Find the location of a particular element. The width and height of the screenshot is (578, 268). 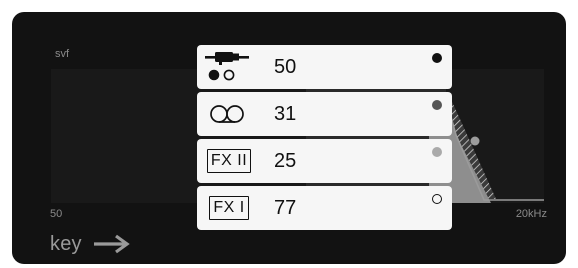

cable-icon is located at coordinates (229, 67).